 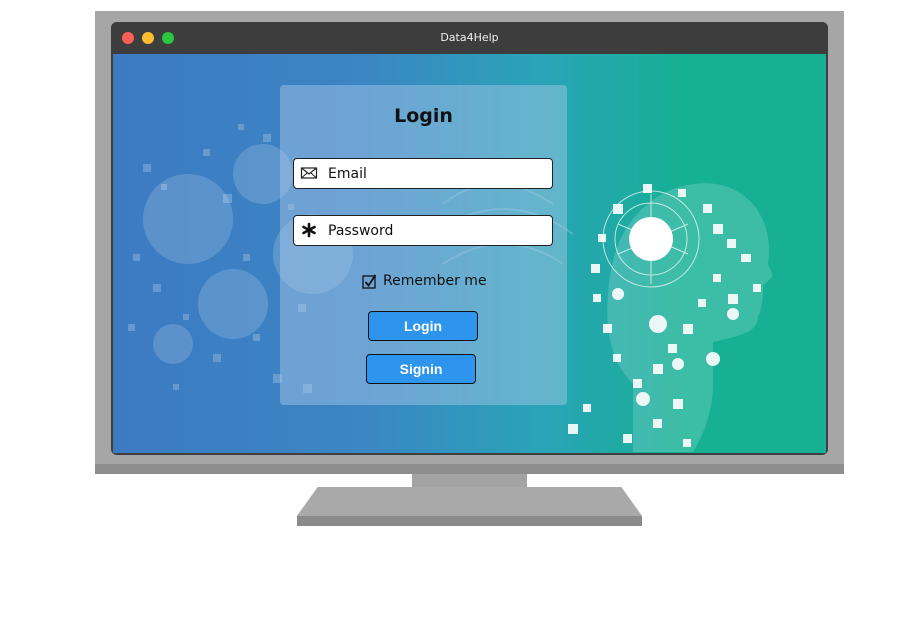 I want to click on remember-me: Remember me, so click(x=424, y=281).